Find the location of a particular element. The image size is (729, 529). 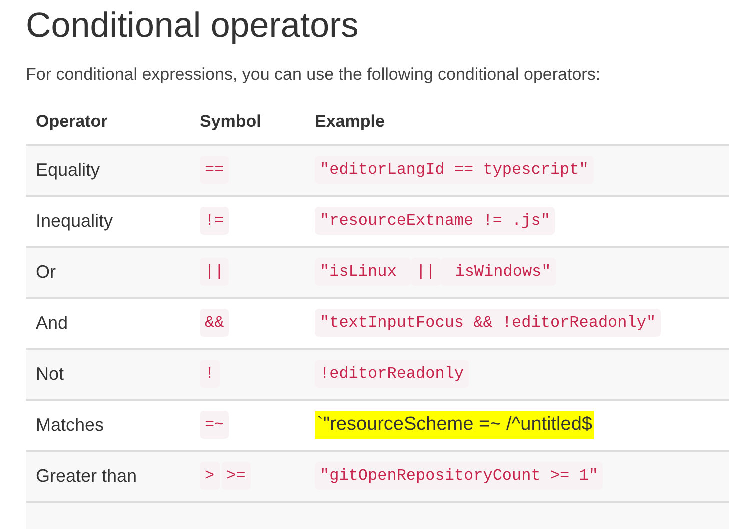

code-snippet: isWindows" is located at coordinates (498, 272).